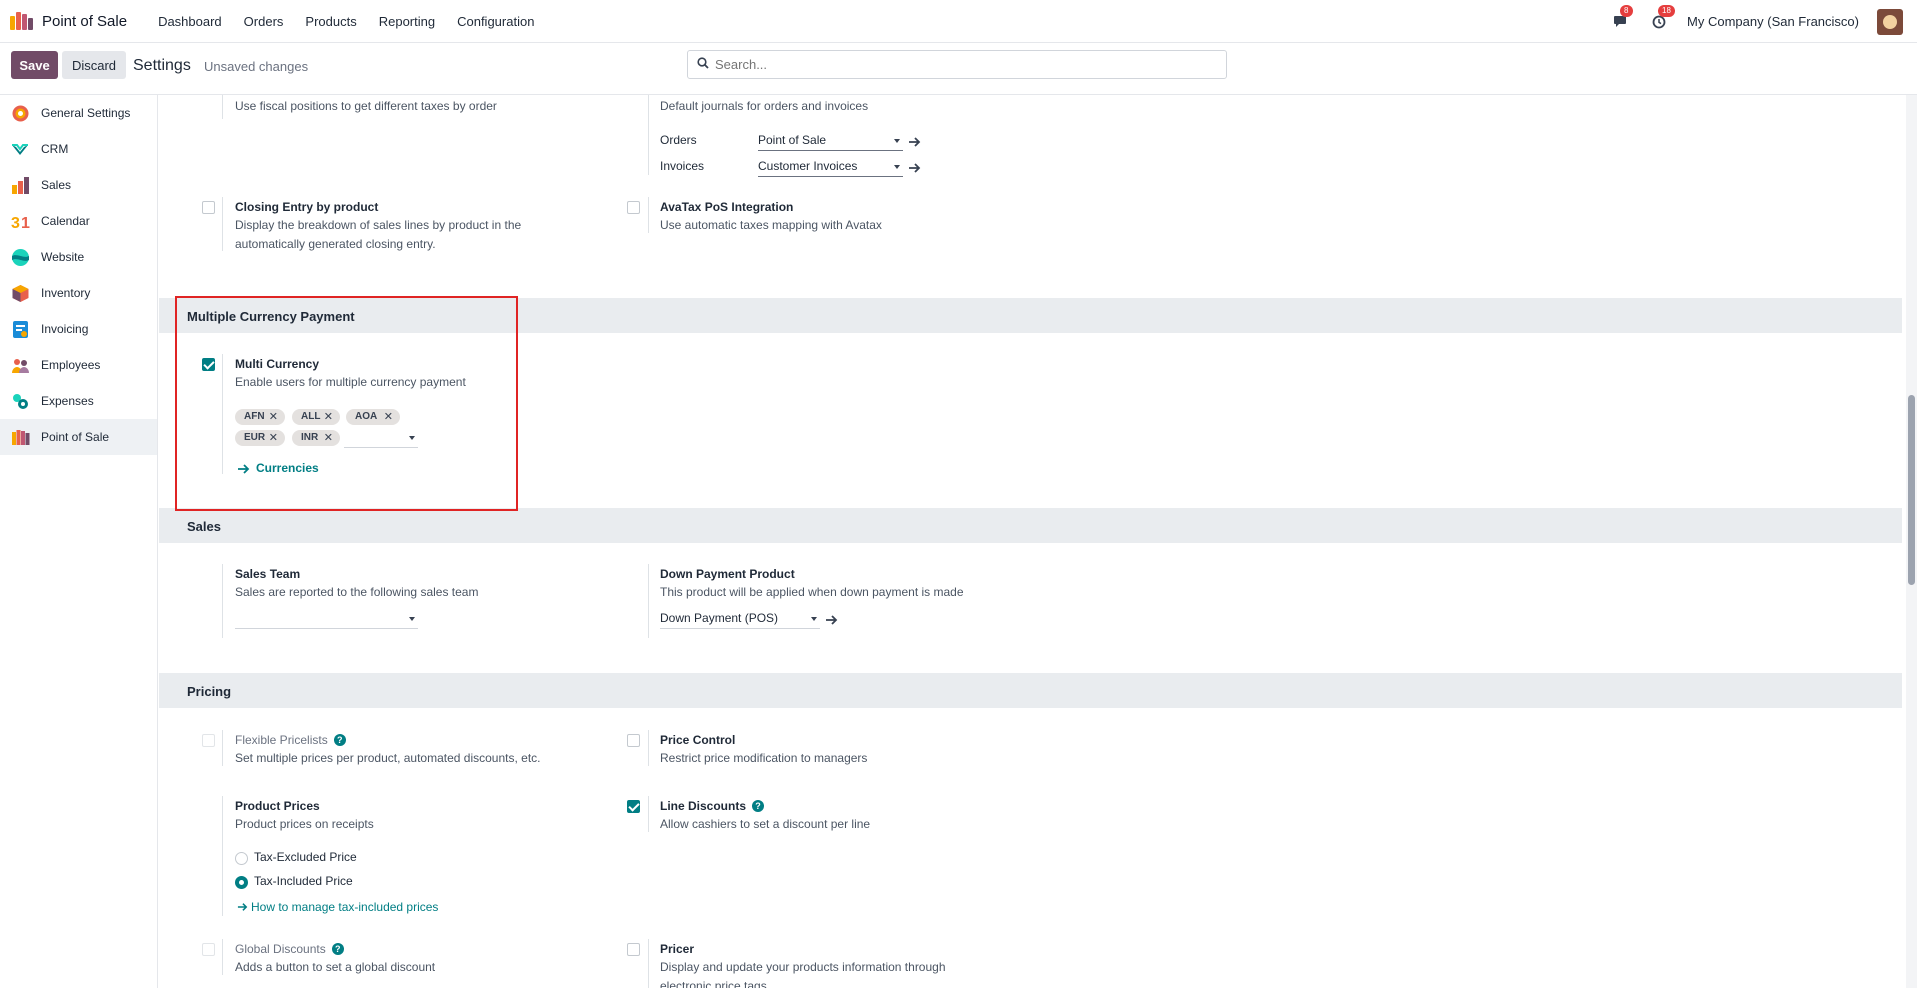 The image size is (1917, 988). I want to click on sidebar-item-label: Employees, so click(71, 365).